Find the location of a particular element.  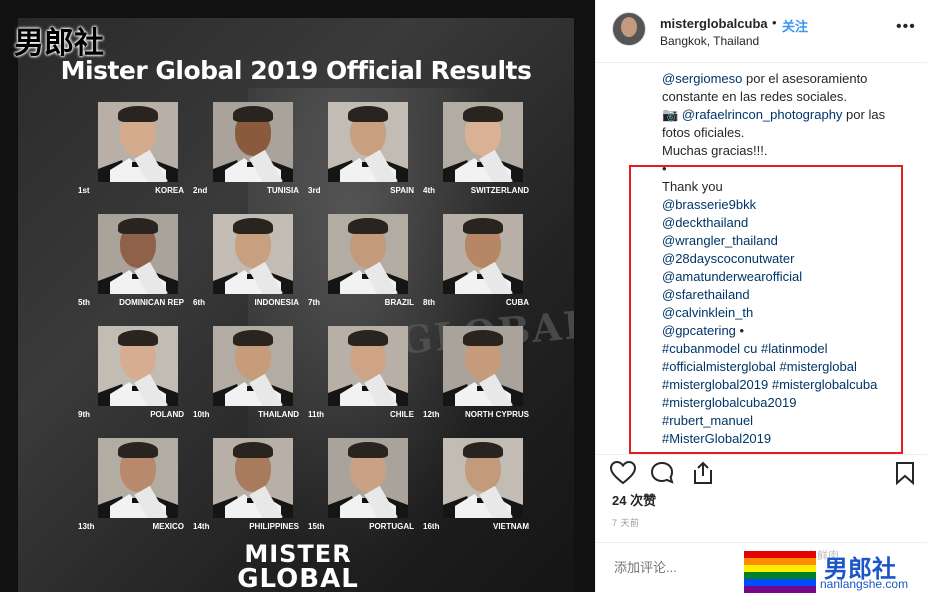

contestant-card: 15th PORTUGAL is located at coordinates (361, 492).